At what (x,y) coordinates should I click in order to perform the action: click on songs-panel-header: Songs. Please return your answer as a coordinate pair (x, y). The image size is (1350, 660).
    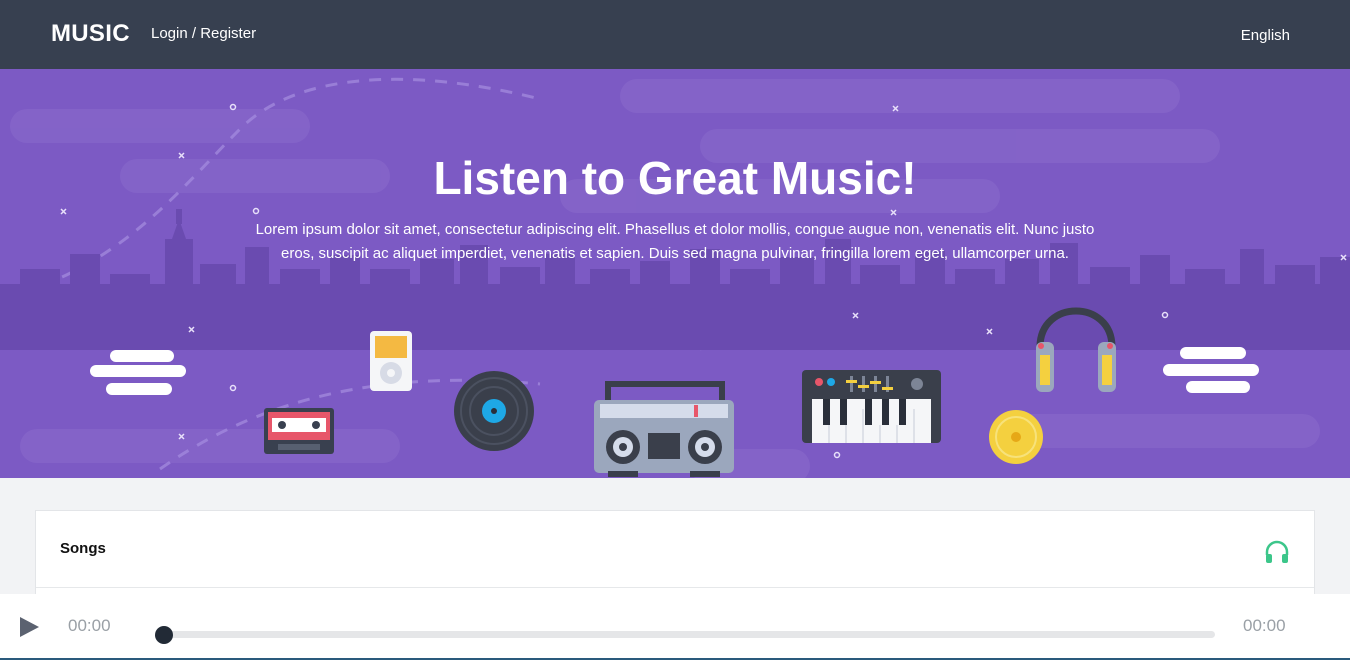
    Looking at the image, I should click on (675, 549).